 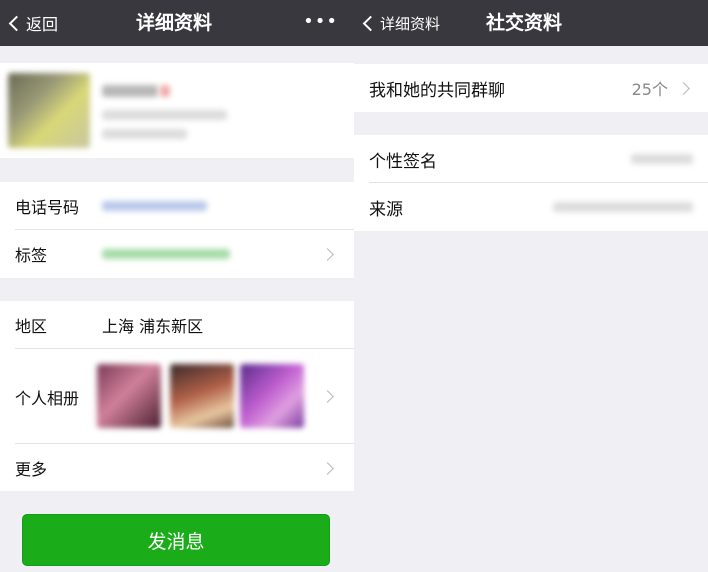 I want to click on common-groups-section: 我和她的共同群聊 25个, so click(x=531, y=88).